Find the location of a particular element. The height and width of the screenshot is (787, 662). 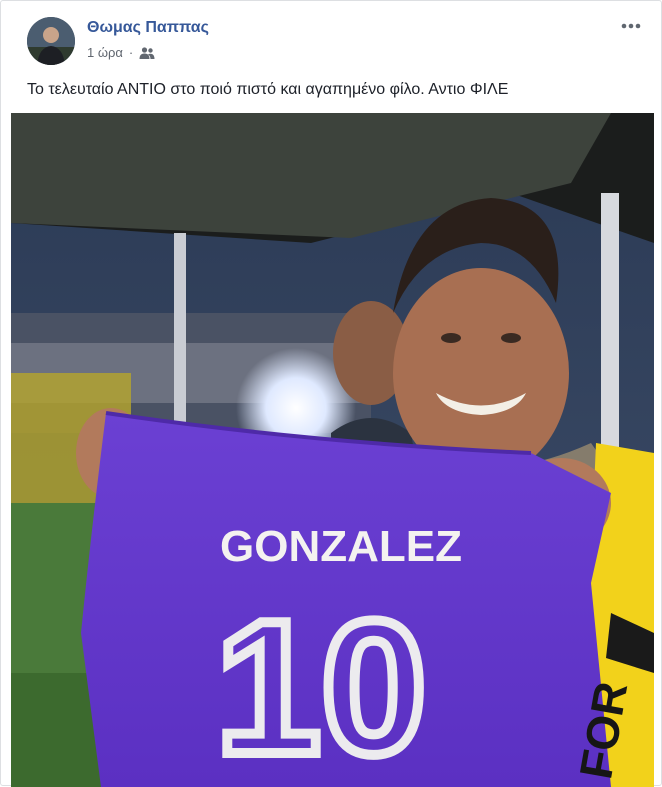

post-header: Θωμας Παππας 1 ώρα · is located at coordinates (331, 37).